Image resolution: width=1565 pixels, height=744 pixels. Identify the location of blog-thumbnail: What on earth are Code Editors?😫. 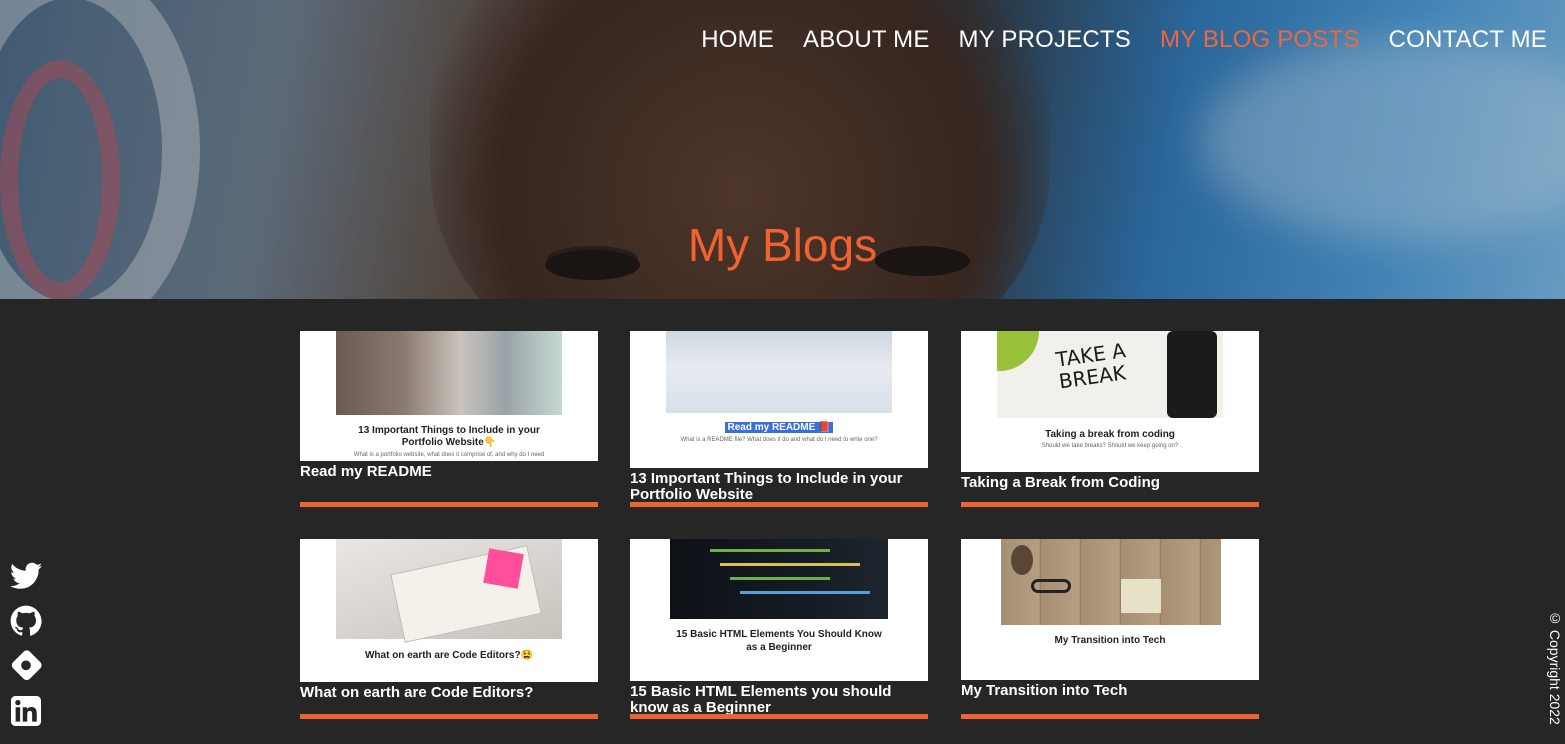
(449, 610).